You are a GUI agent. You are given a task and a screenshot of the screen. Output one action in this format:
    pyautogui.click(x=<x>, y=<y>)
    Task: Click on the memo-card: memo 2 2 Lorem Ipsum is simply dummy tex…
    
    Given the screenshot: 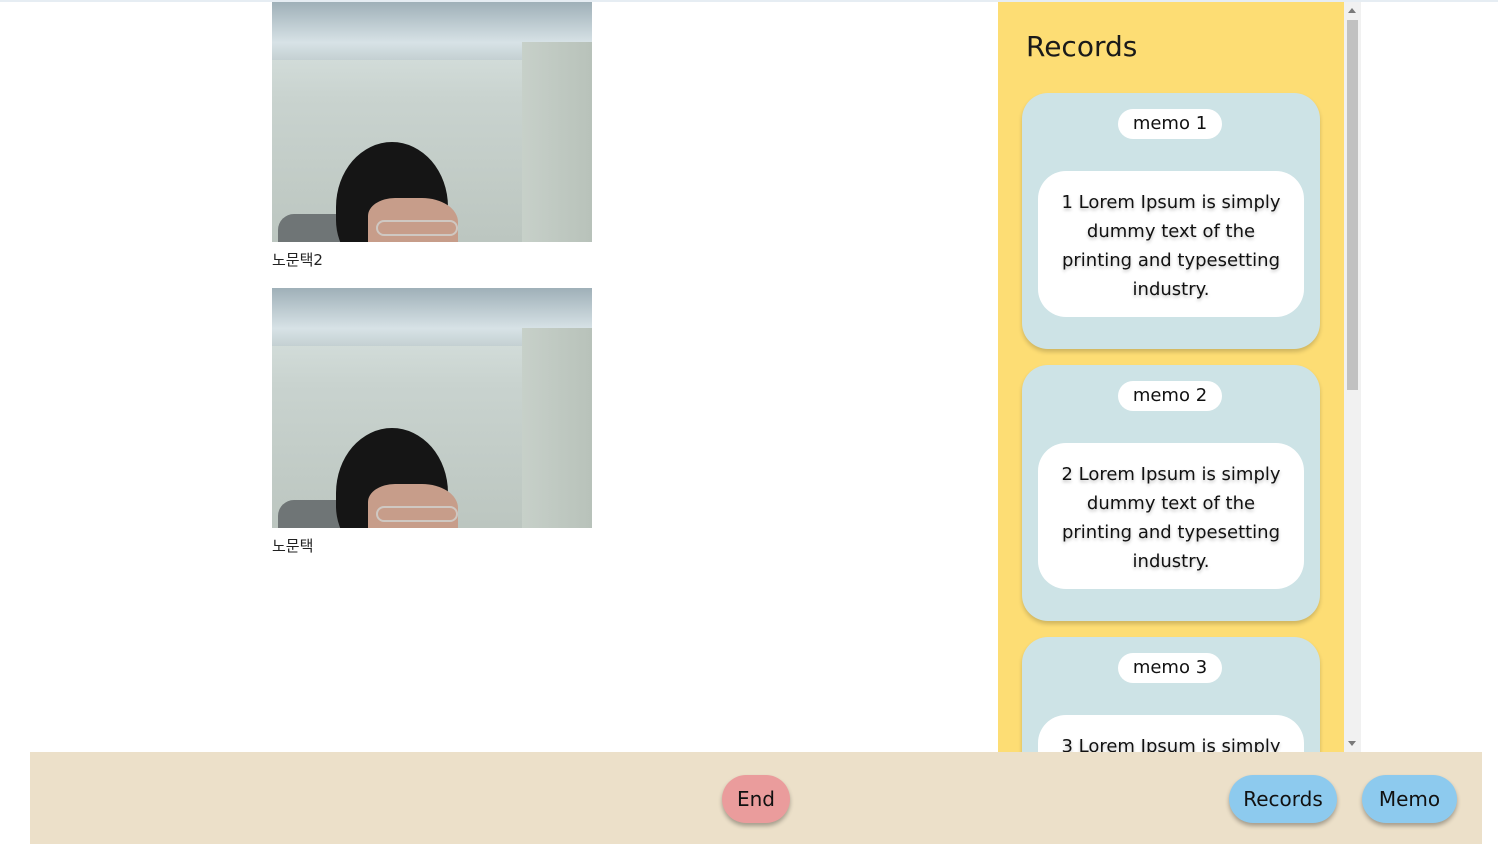 What is the action you would take?
    pyautogui.click(x=1171, y=493)
    